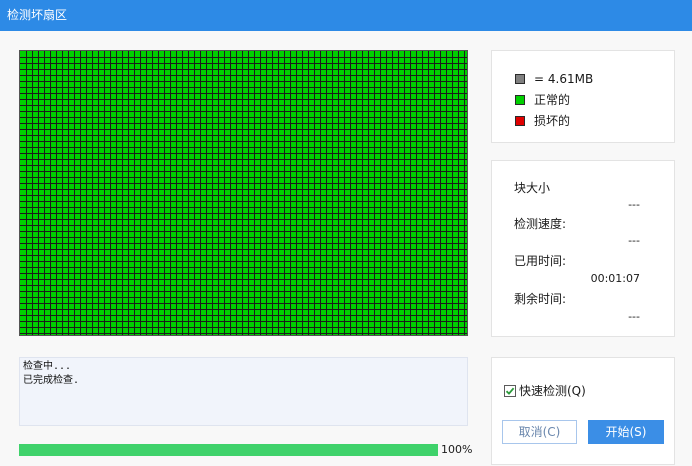 This screenshot has height=466, width=692. Describe the element at coordinates (552, 100) in the screenshot. I see `legend-label-normal: 正常的` at that location.